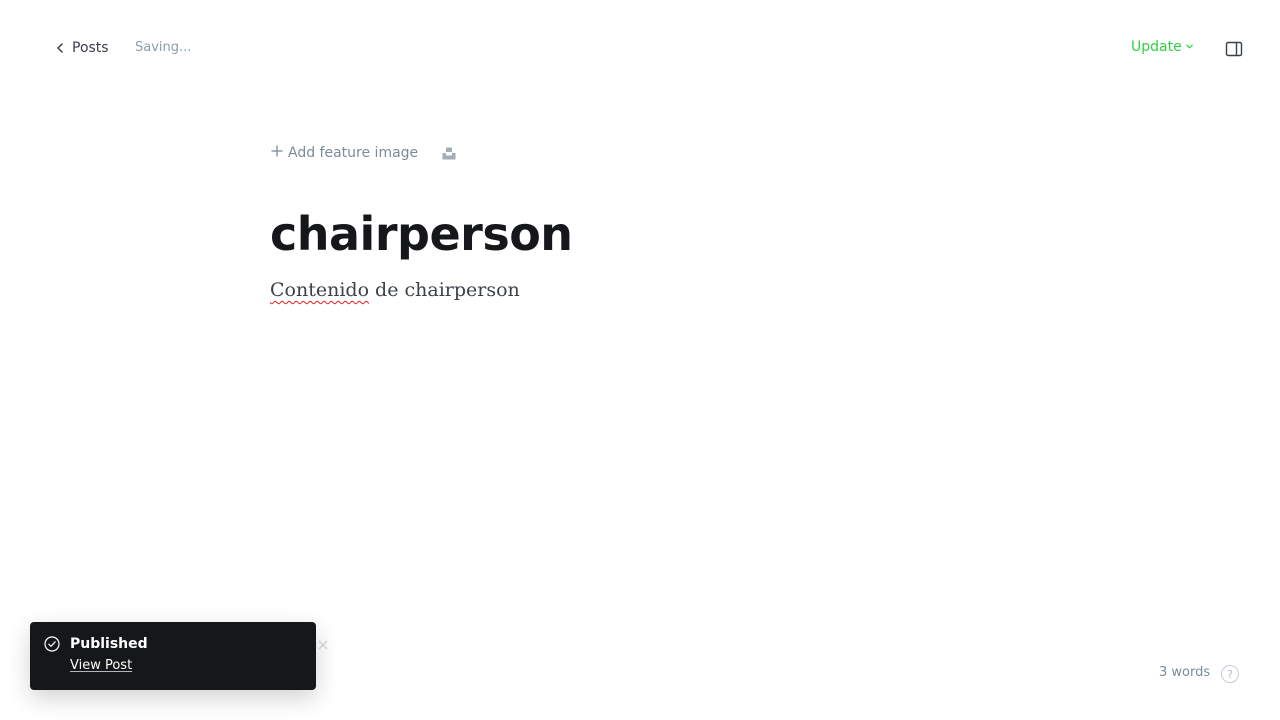 This screenshot has height=720, width=1280. What do you see at coordinates (101, 665) in the screenshot?
I see `view-post-link: View Post` at bounding box center [101, 665].